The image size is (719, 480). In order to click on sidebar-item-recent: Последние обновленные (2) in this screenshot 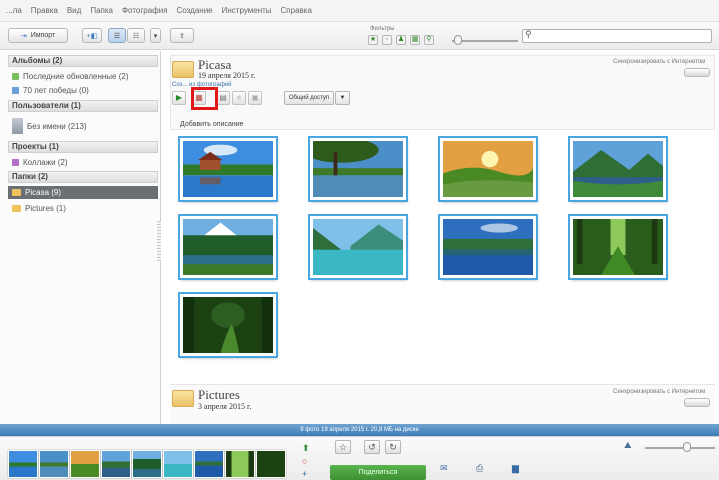, I will do `click(85, 76)`.